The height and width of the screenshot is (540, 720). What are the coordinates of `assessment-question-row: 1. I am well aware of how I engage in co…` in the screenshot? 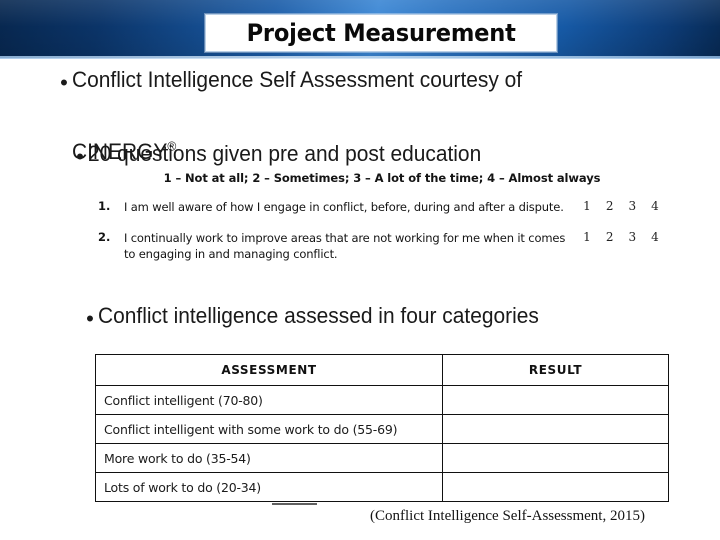 It's located at (382, 207).